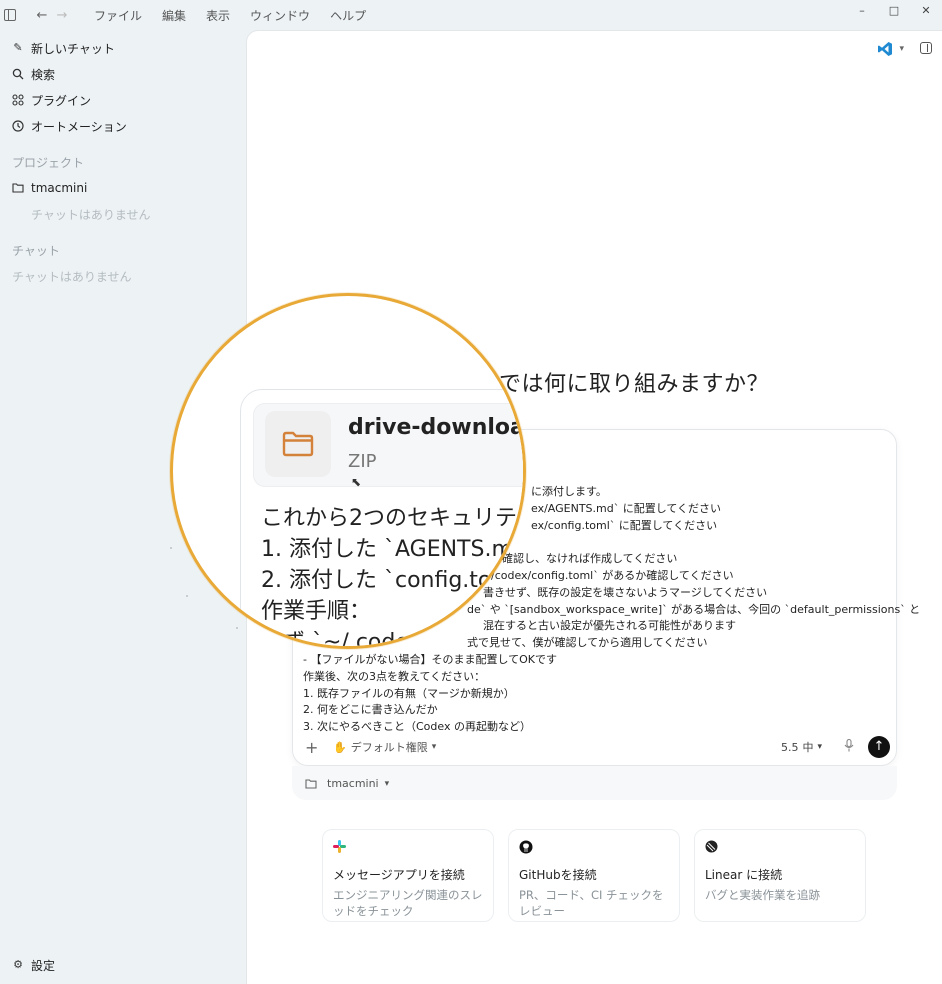 The height and width of the screenshot is (984, 942). What do you see at coordinates (389, 747) in the screenshot?
I see `permission-label: デフォルト権限` at bounding box center [389, 747].